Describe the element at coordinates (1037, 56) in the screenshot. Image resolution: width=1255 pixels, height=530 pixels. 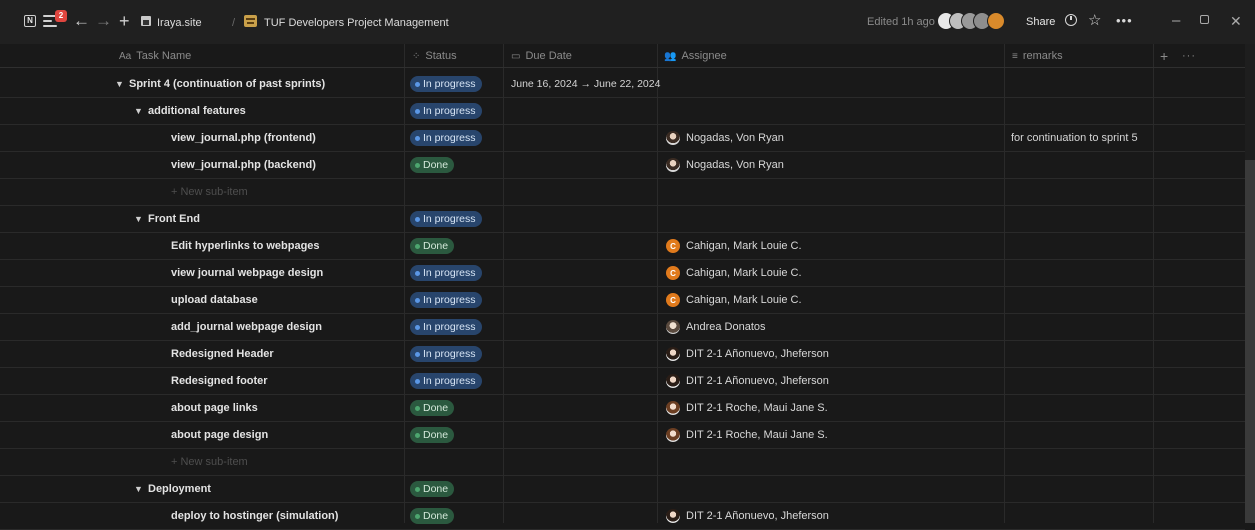
I see `column-header-remarks: ≡ remarks` at that location.